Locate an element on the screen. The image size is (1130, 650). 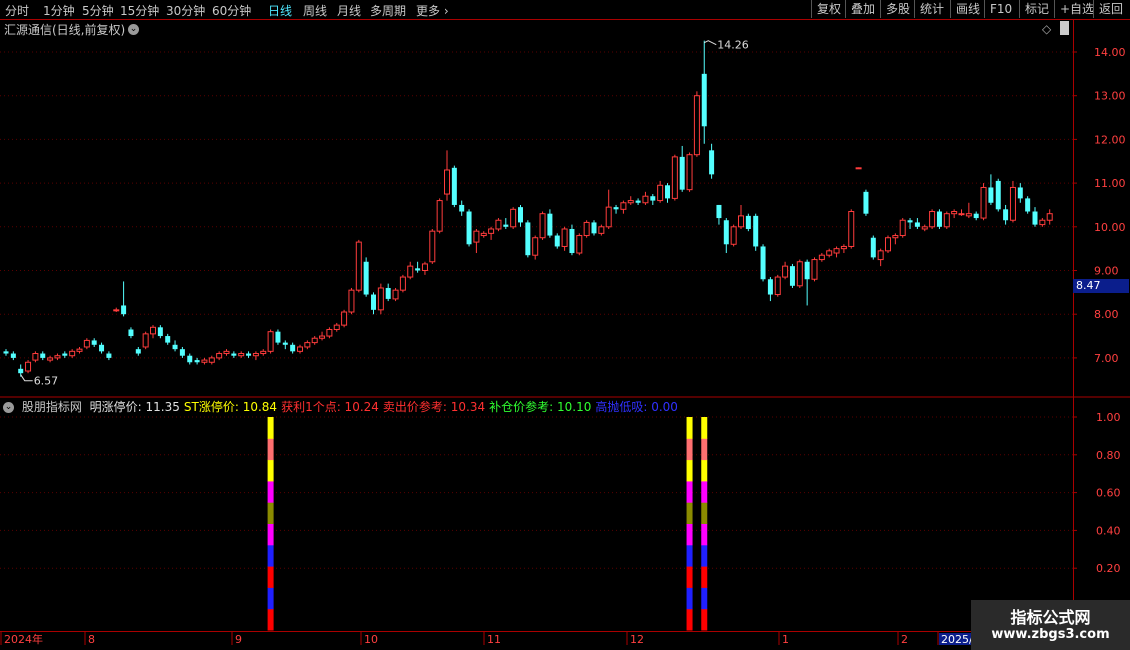
indicator-tick-label: 0.20 is located at coordinates (1108, 568).